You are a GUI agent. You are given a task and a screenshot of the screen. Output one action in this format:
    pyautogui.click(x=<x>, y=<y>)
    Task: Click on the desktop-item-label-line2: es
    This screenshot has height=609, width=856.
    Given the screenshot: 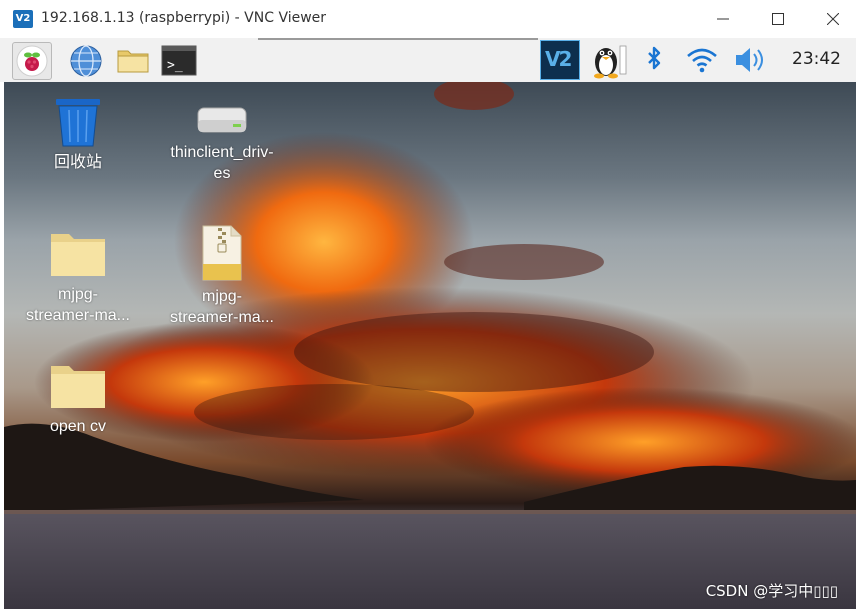 What is the action you would take?
    pyautogui.click(x=222, y=173)
    